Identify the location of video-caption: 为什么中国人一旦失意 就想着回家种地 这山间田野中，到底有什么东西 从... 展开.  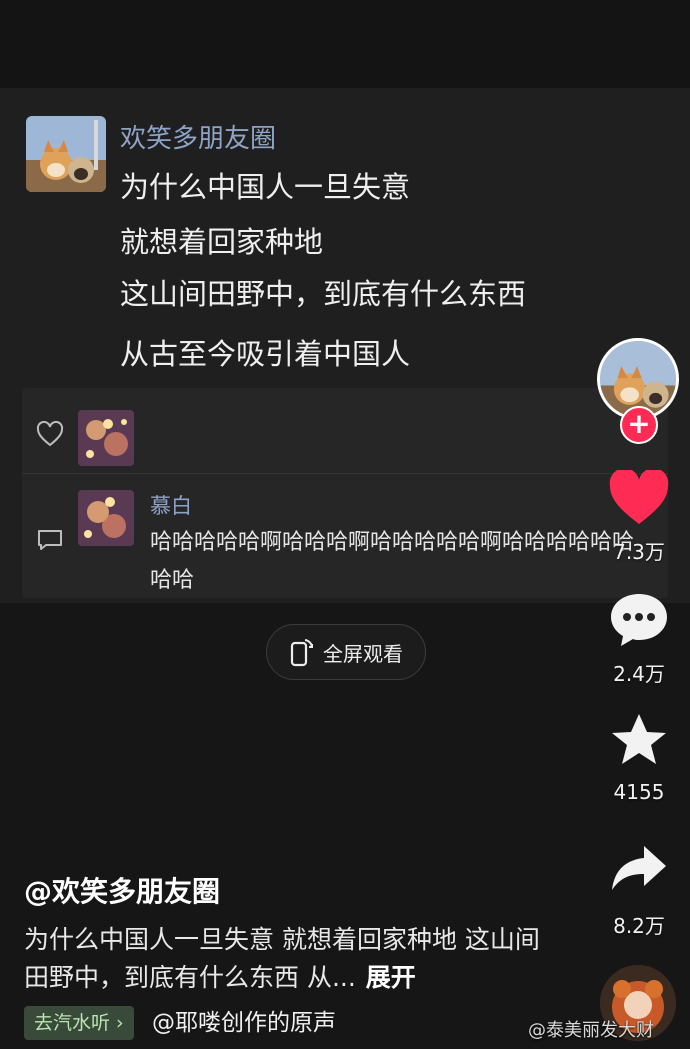
(284, 959).